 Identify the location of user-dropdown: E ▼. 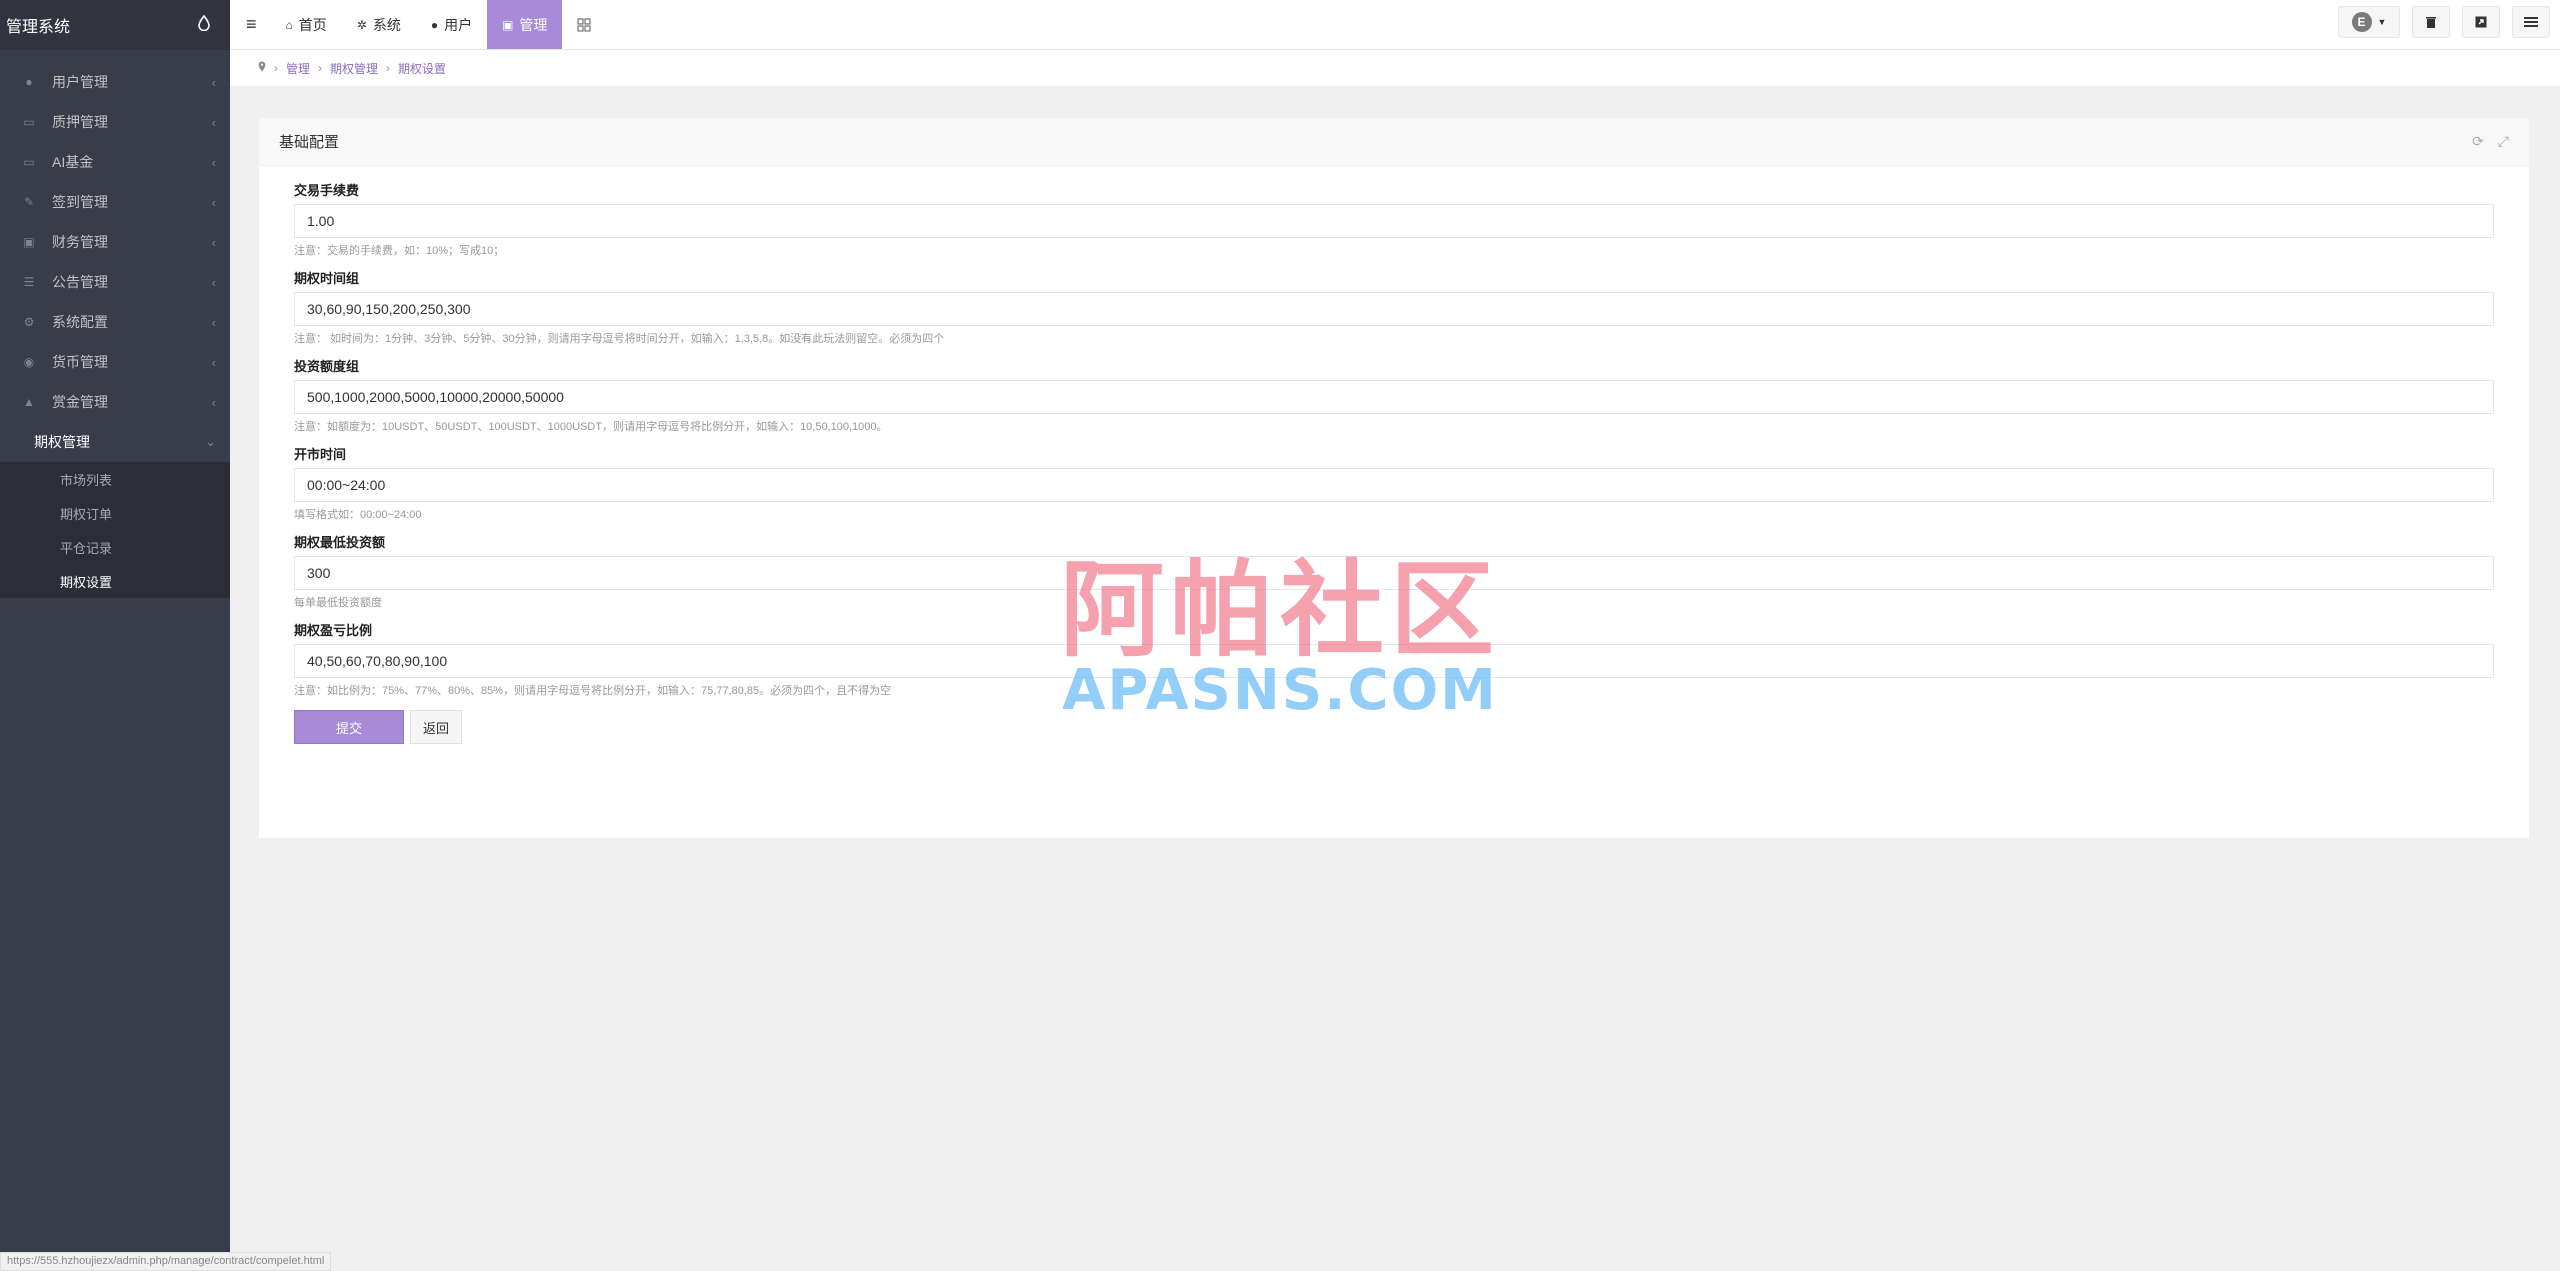
(2369, 22).